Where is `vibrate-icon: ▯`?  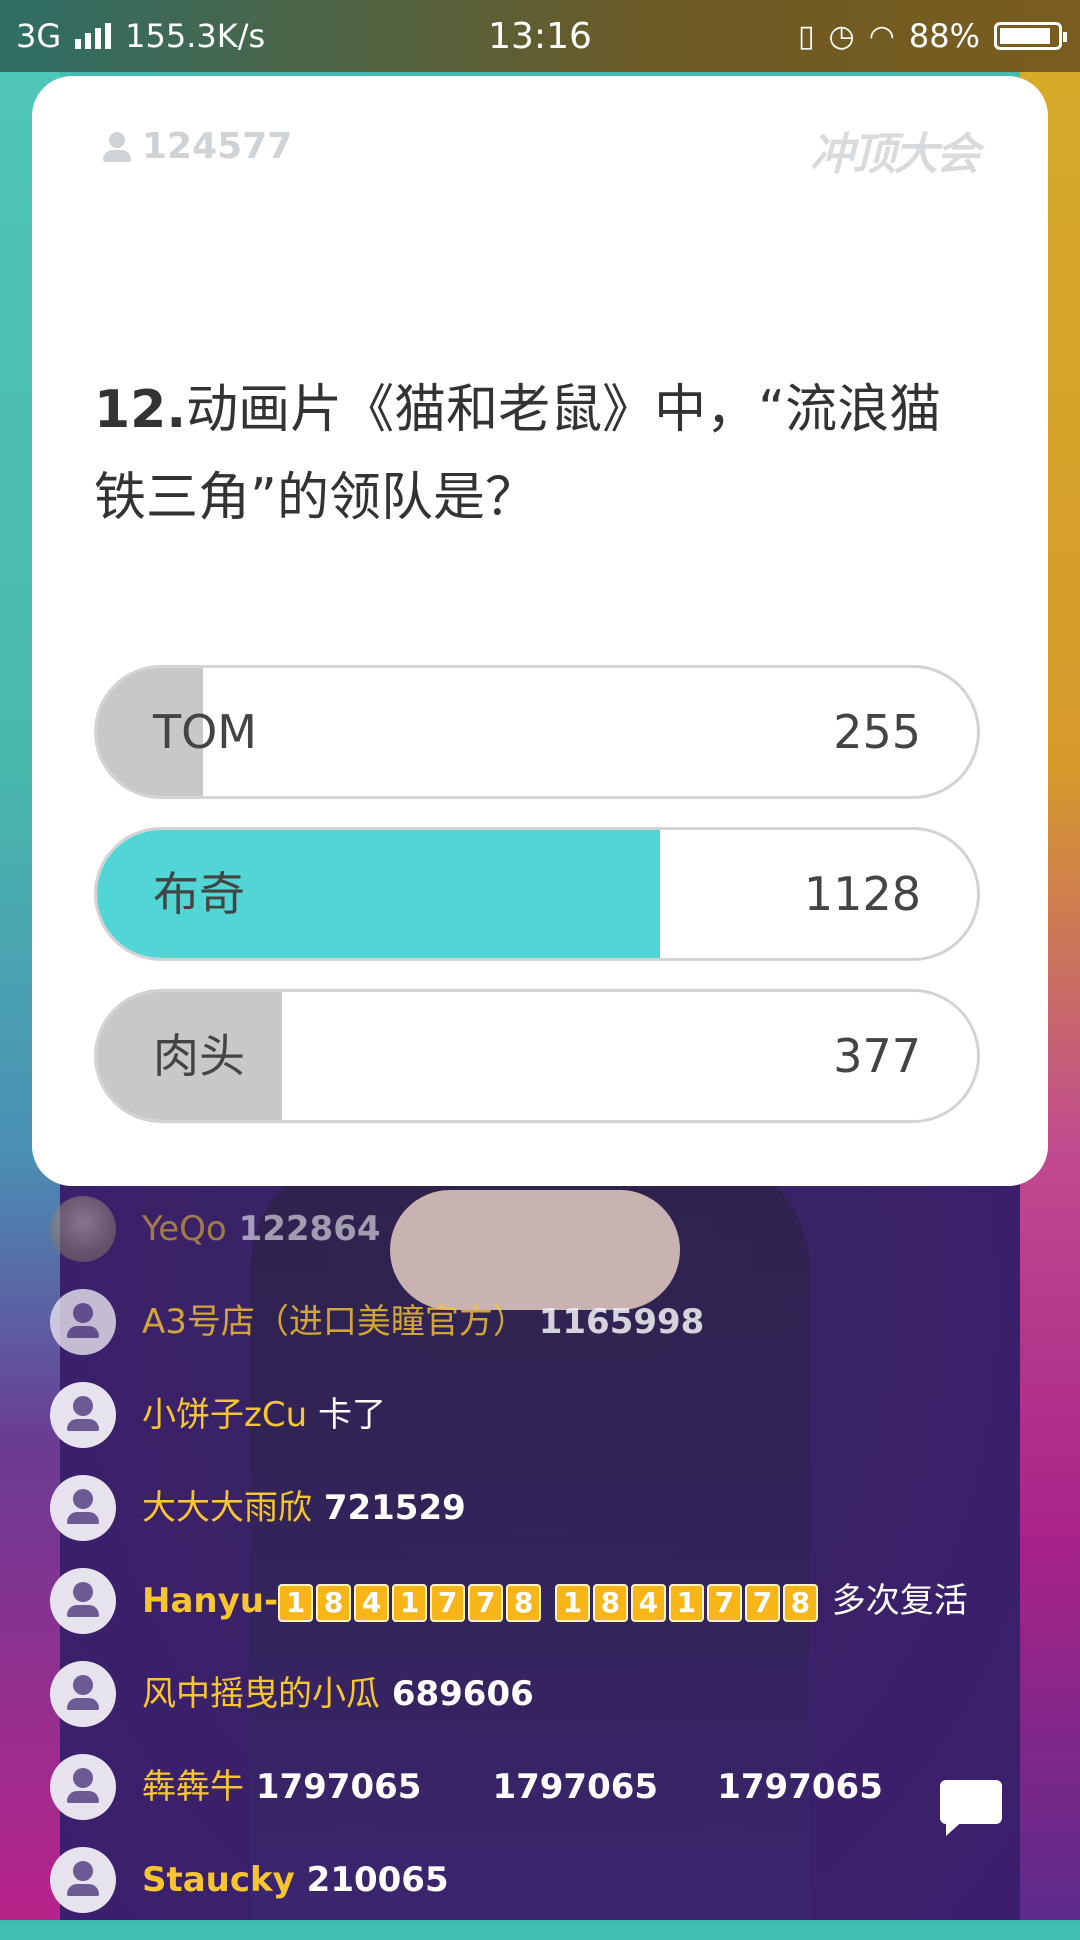 vibrate-icon: ▯ is located at coordinates (806, 36).